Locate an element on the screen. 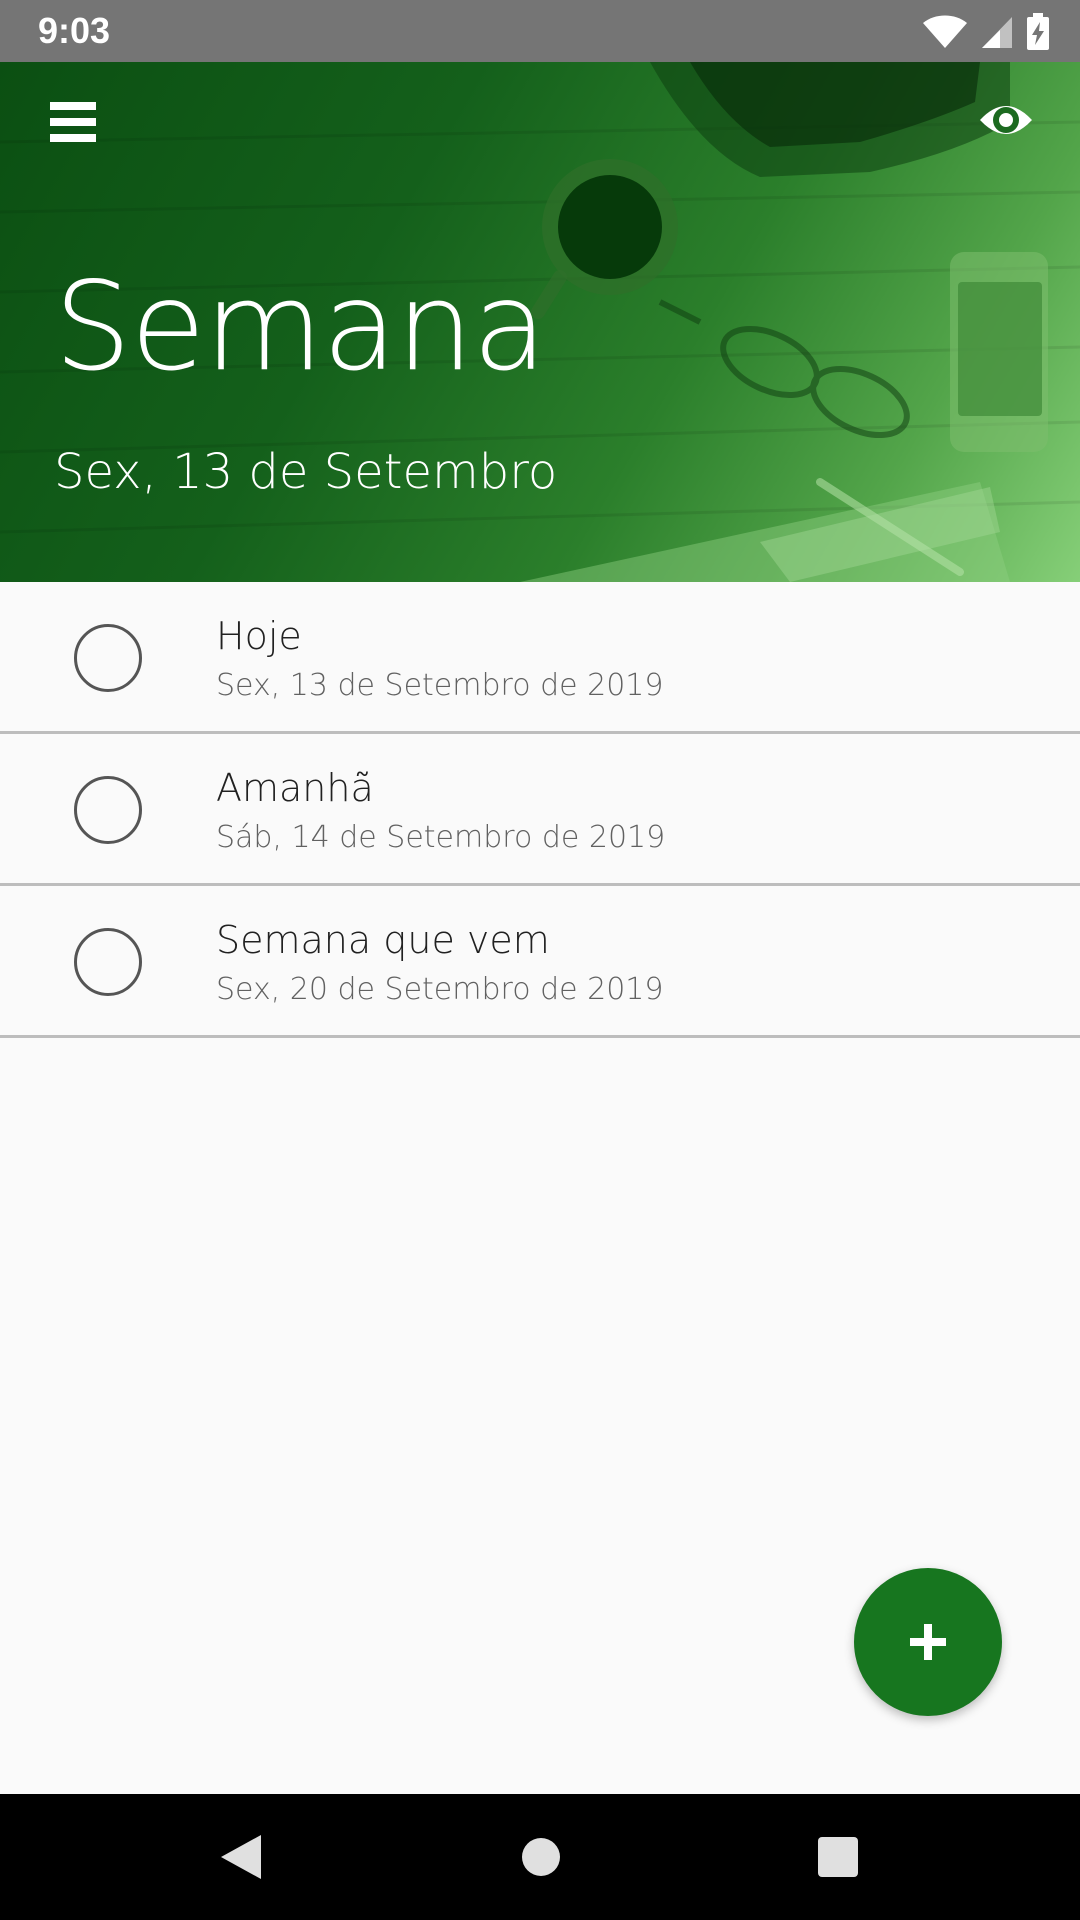 The height and width of the screenshot is (1920, 1080). eye-icon is located at coordinates (1006, 120).